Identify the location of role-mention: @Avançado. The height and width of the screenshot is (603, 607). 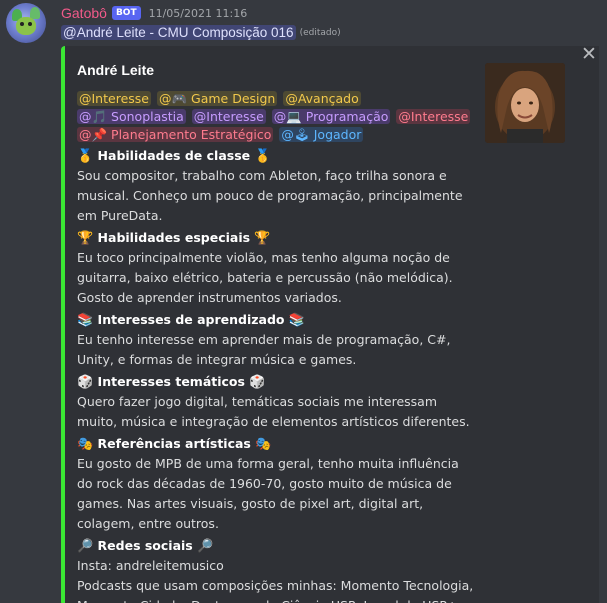
(322, 98).